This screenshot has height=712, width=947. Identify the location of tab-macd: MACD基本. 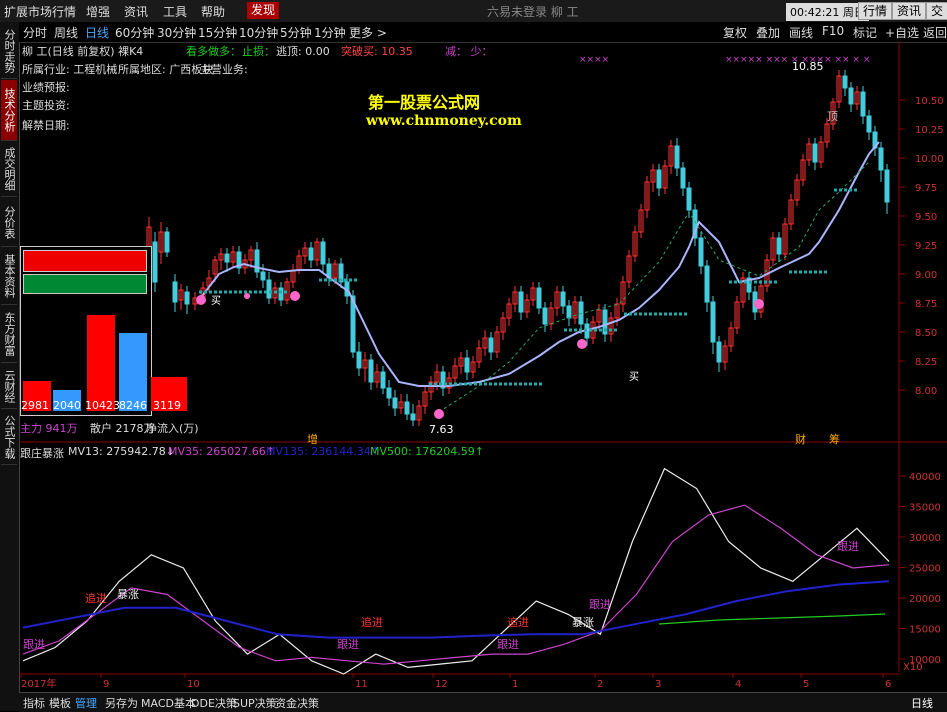
(168, 703).